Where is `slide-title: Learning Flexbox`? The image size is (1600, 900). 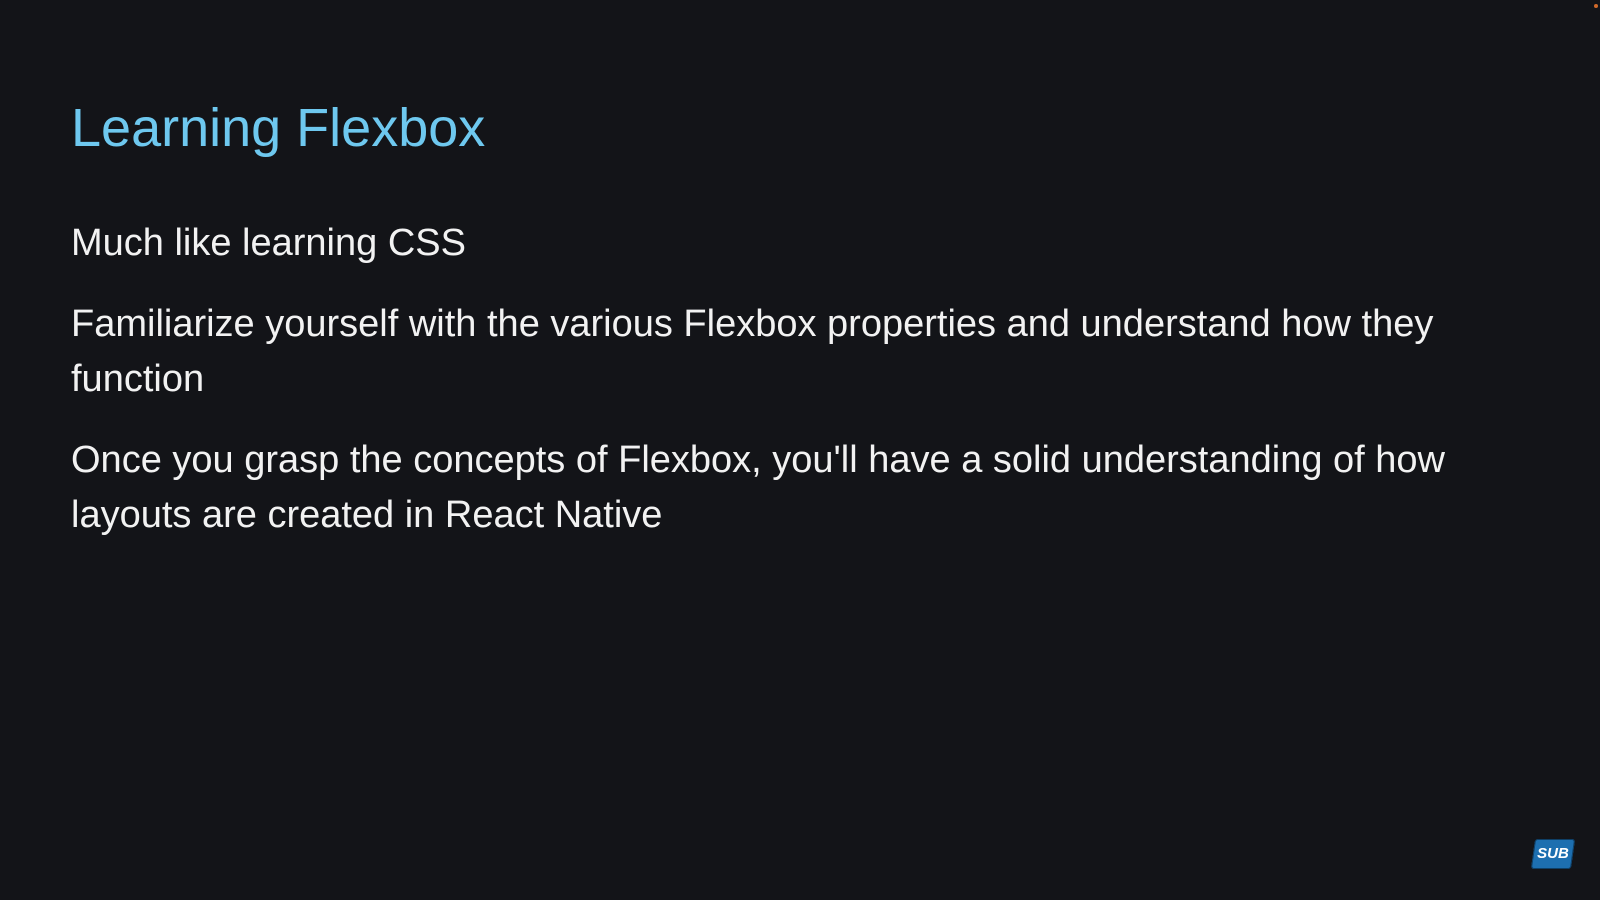 slide-title: Learning Flexbox is located at coordinates (278, 128).